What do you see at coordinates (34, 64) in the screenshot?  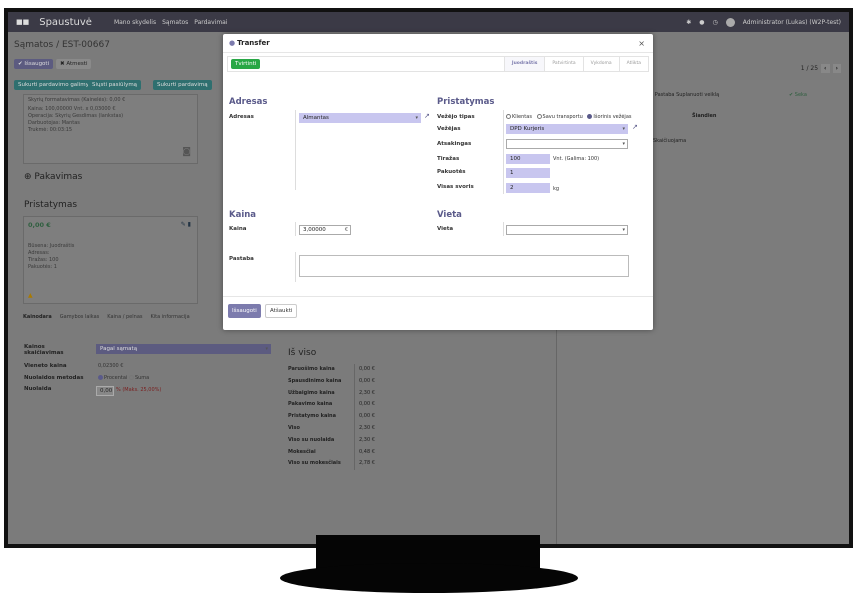 I see `save-record-button: ✔ Išsaugoti` at bounding box center [34, 64].